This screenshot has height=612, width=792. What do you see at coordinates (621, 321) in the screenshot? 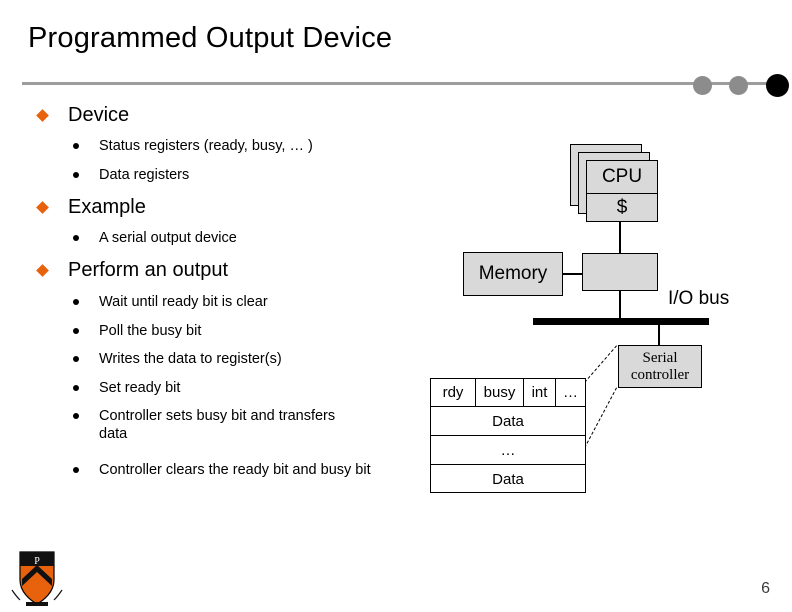
I see `io-bus-bar` at bounding box center [621, 321].